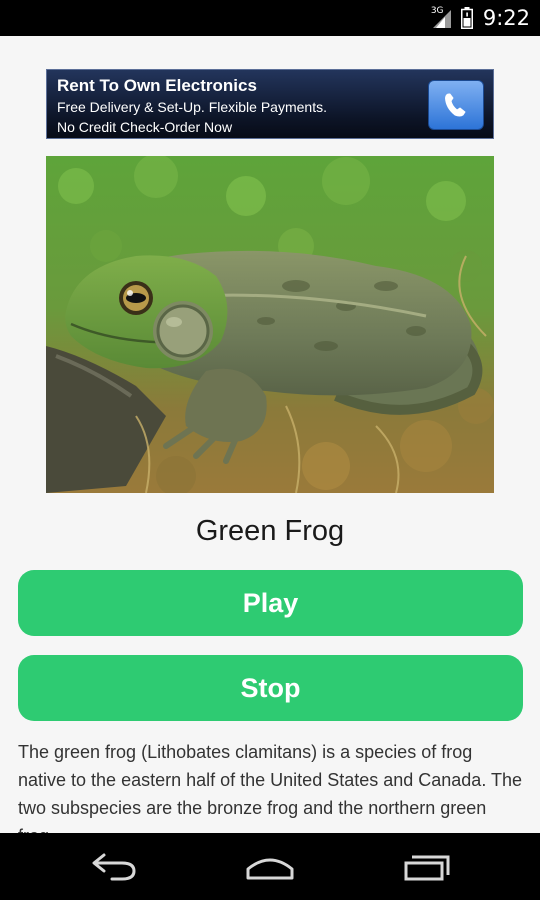 The width and height of the screenshot is (540, 900). I want to click on recents-button, so click(428, 865).